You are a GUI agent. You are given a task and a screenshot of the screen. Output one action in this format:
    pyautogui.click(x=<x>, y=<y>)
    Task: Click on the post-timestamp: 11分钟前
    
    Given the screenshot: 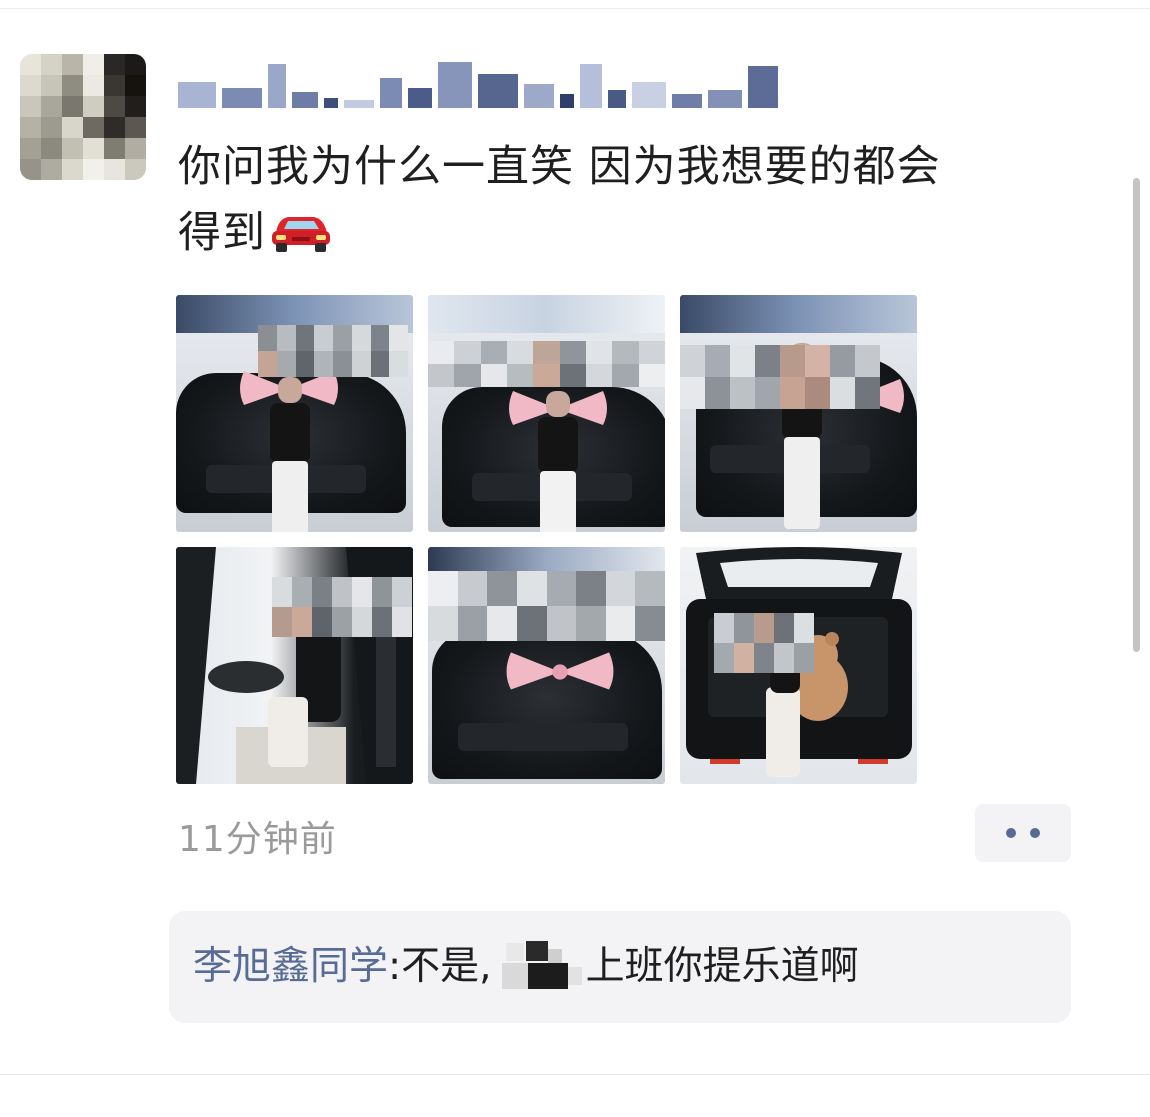 What is the action you would take?
    pyautogui.click(x=257, y=839)
    